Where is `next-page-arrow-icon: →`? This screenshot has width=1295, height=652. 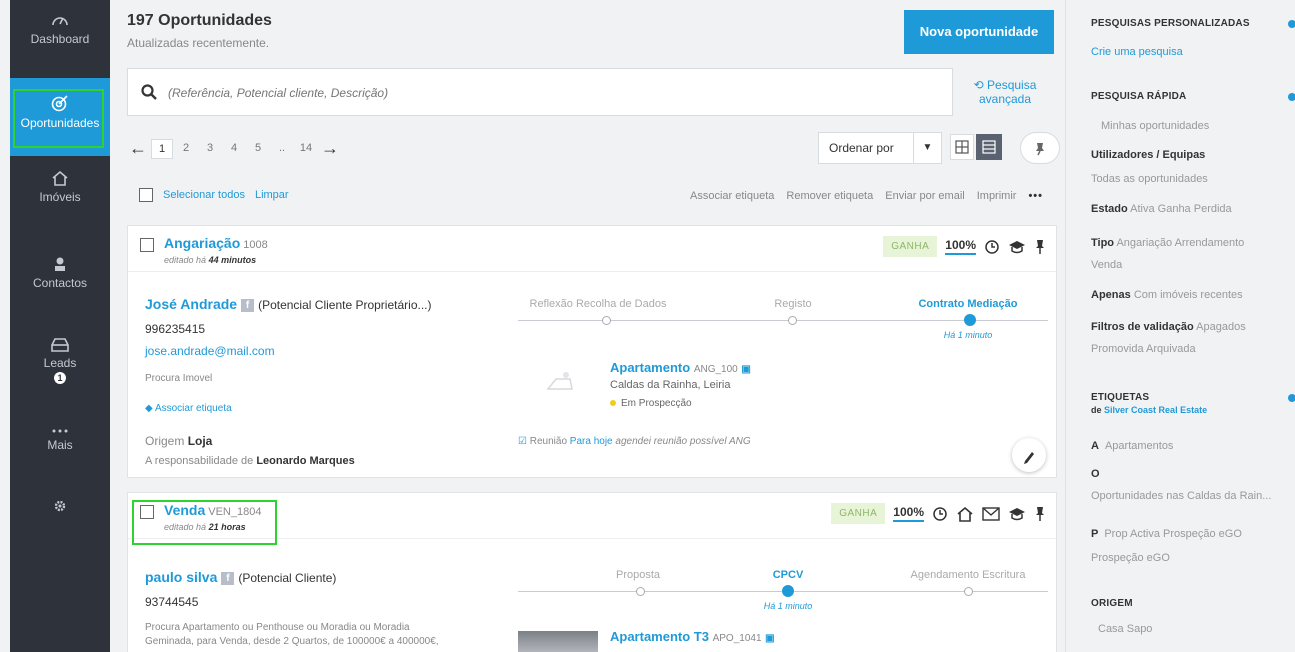 next-page-arrow-icon: → is located at coordinates (330, 149).